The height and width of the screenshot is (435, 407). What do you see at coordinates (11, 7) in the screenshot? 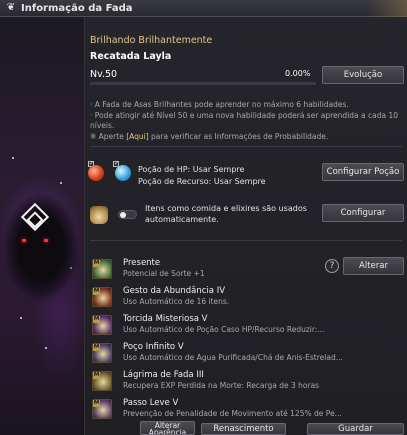
I see `butterfly-icon: ❦` at bounding box center [11, 7].